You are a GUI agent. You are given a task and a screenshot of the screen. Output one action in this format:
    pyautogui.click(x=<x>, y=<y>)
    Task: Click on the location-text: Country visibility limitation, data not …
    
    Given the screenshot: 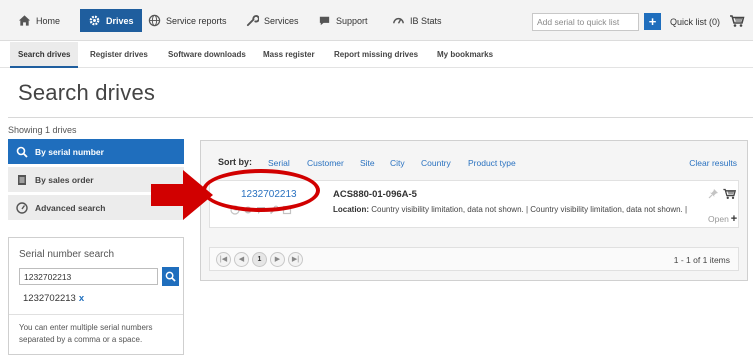 What is the action you would take?
    pyautogui.click(x=529, y=209)
    